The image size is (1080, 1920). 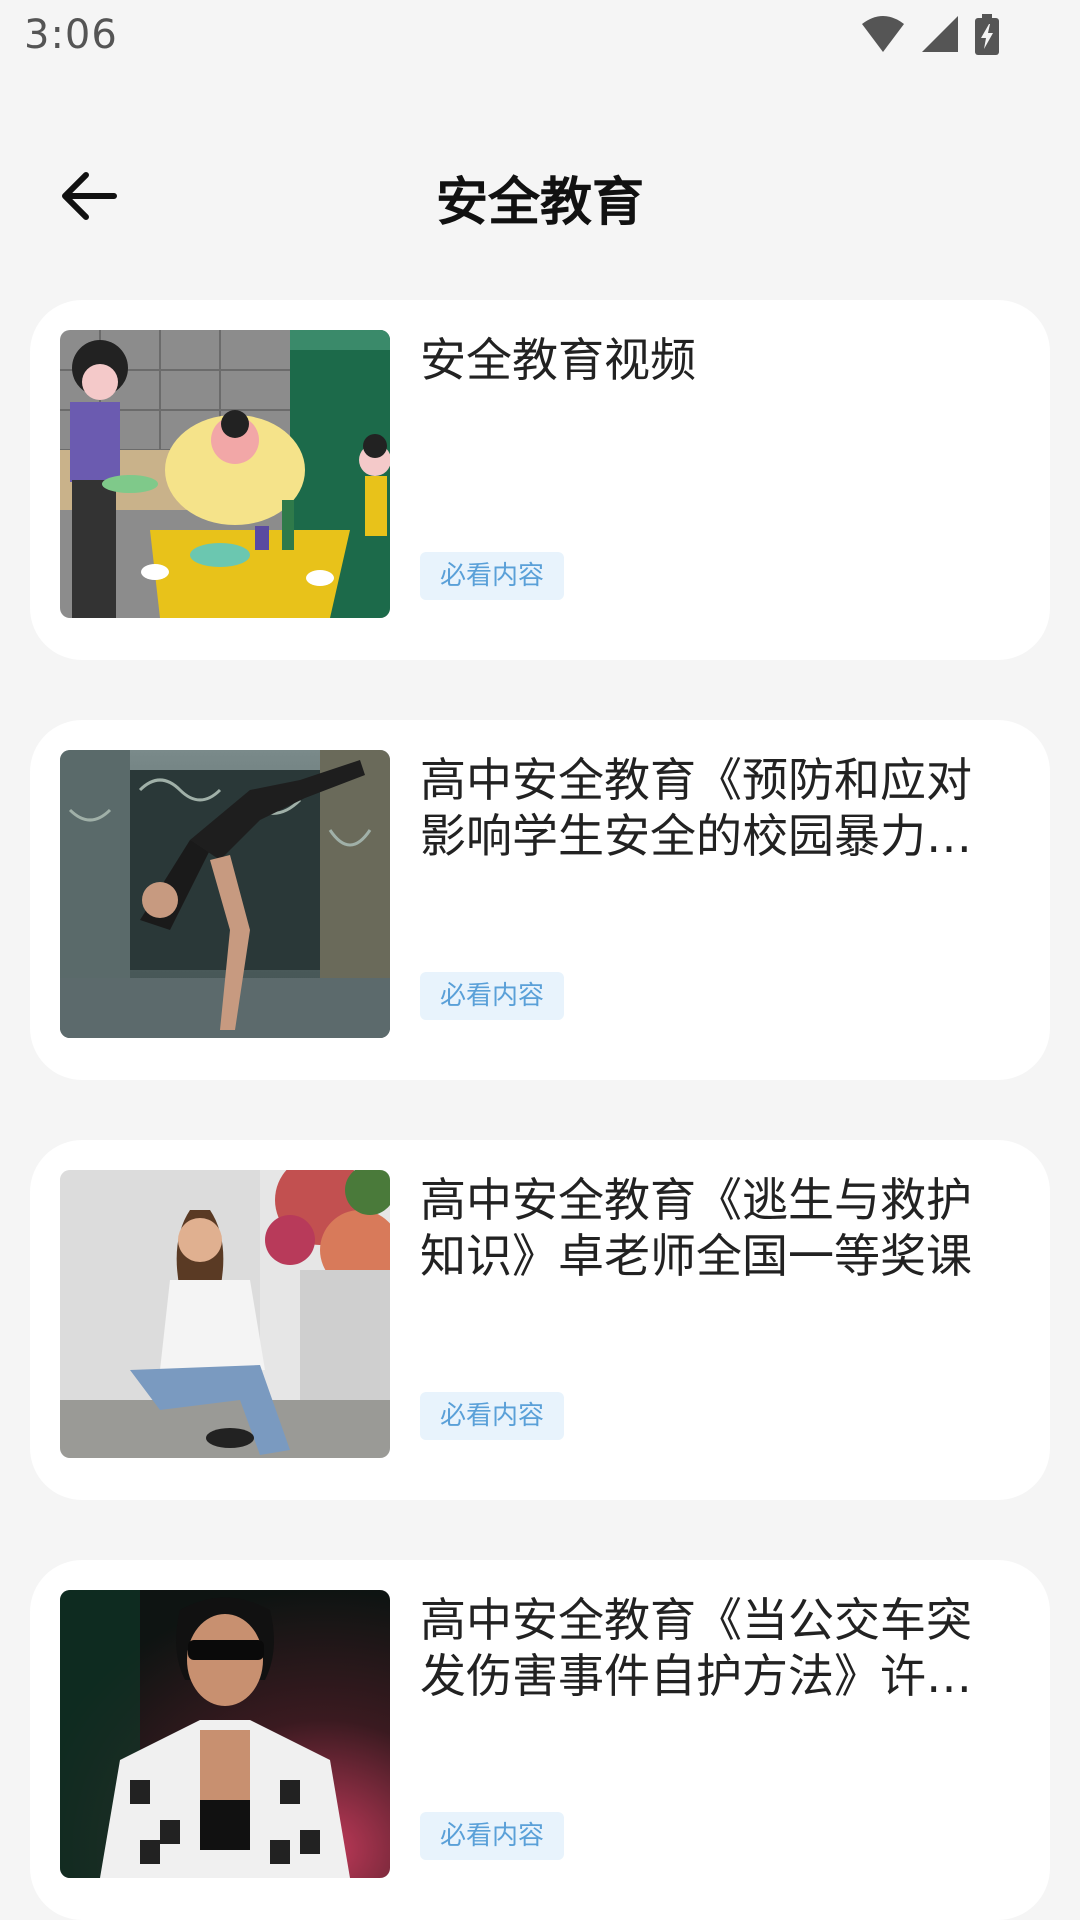 I want to click on cellular-signal-icon, so click(x=940, y=34).